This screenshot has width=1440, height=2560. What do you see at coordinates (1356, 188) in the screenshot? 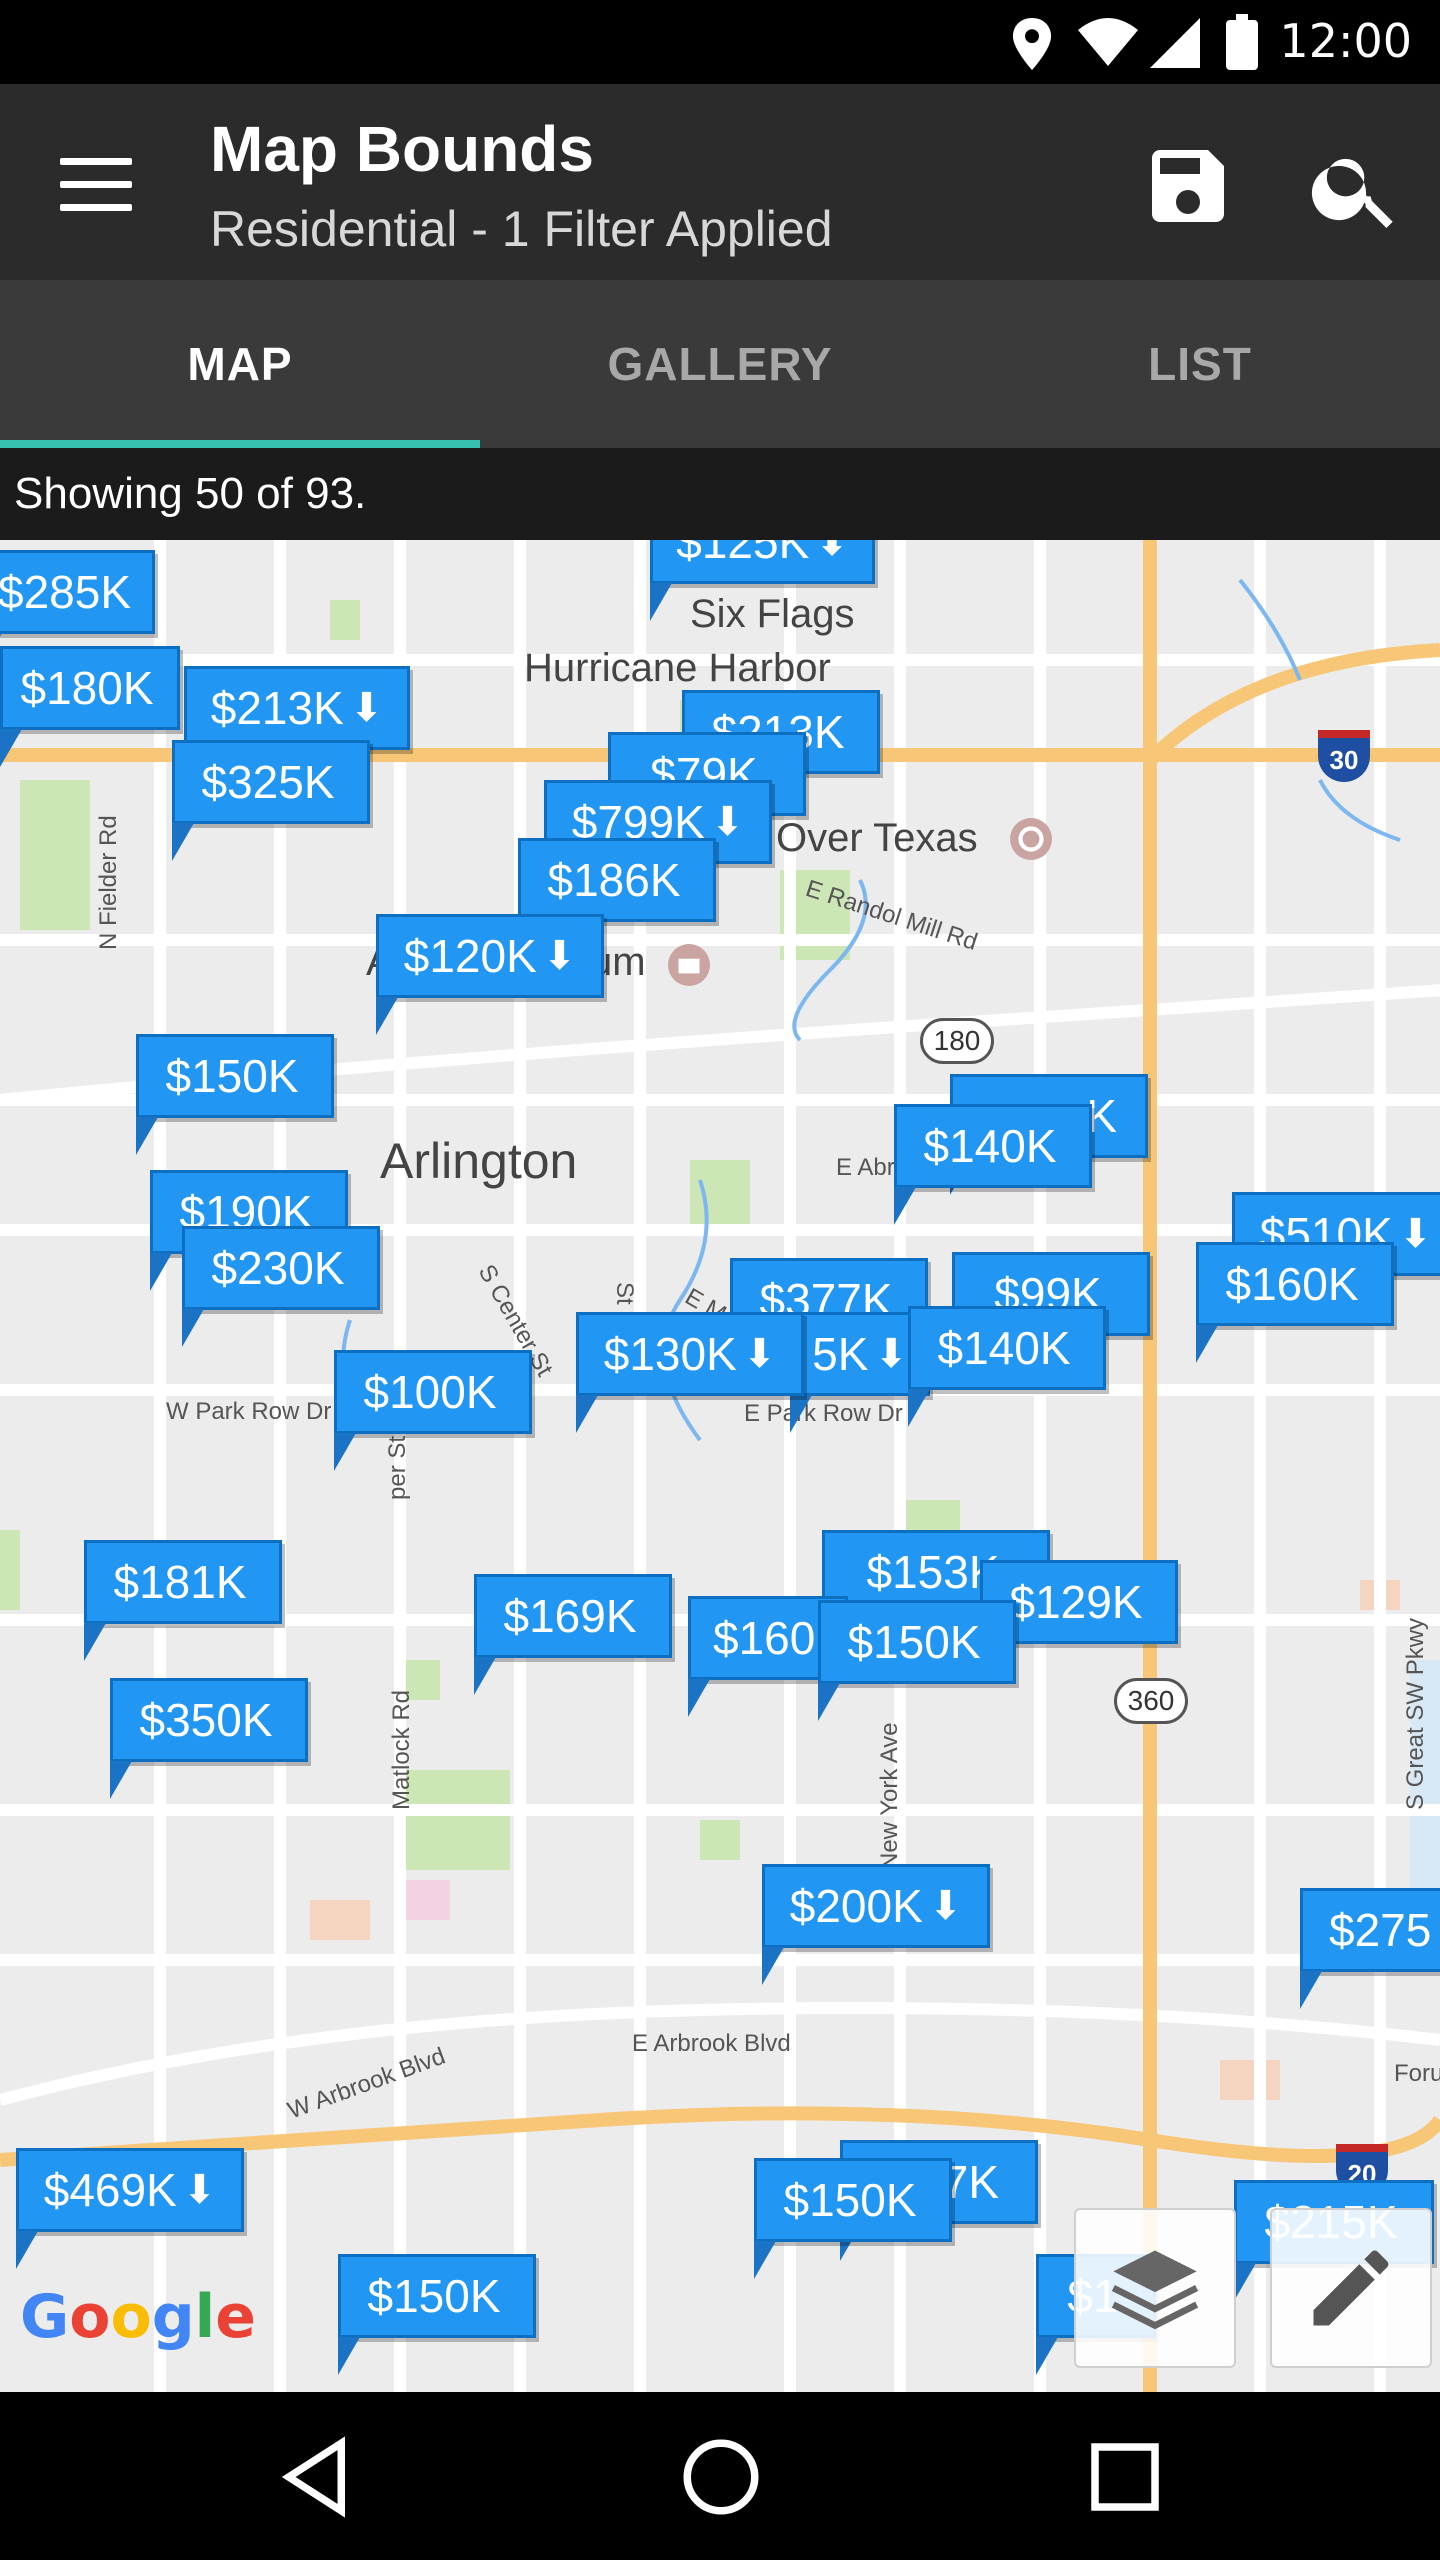
I see `search-icon` at bounding box center [1356, 188].